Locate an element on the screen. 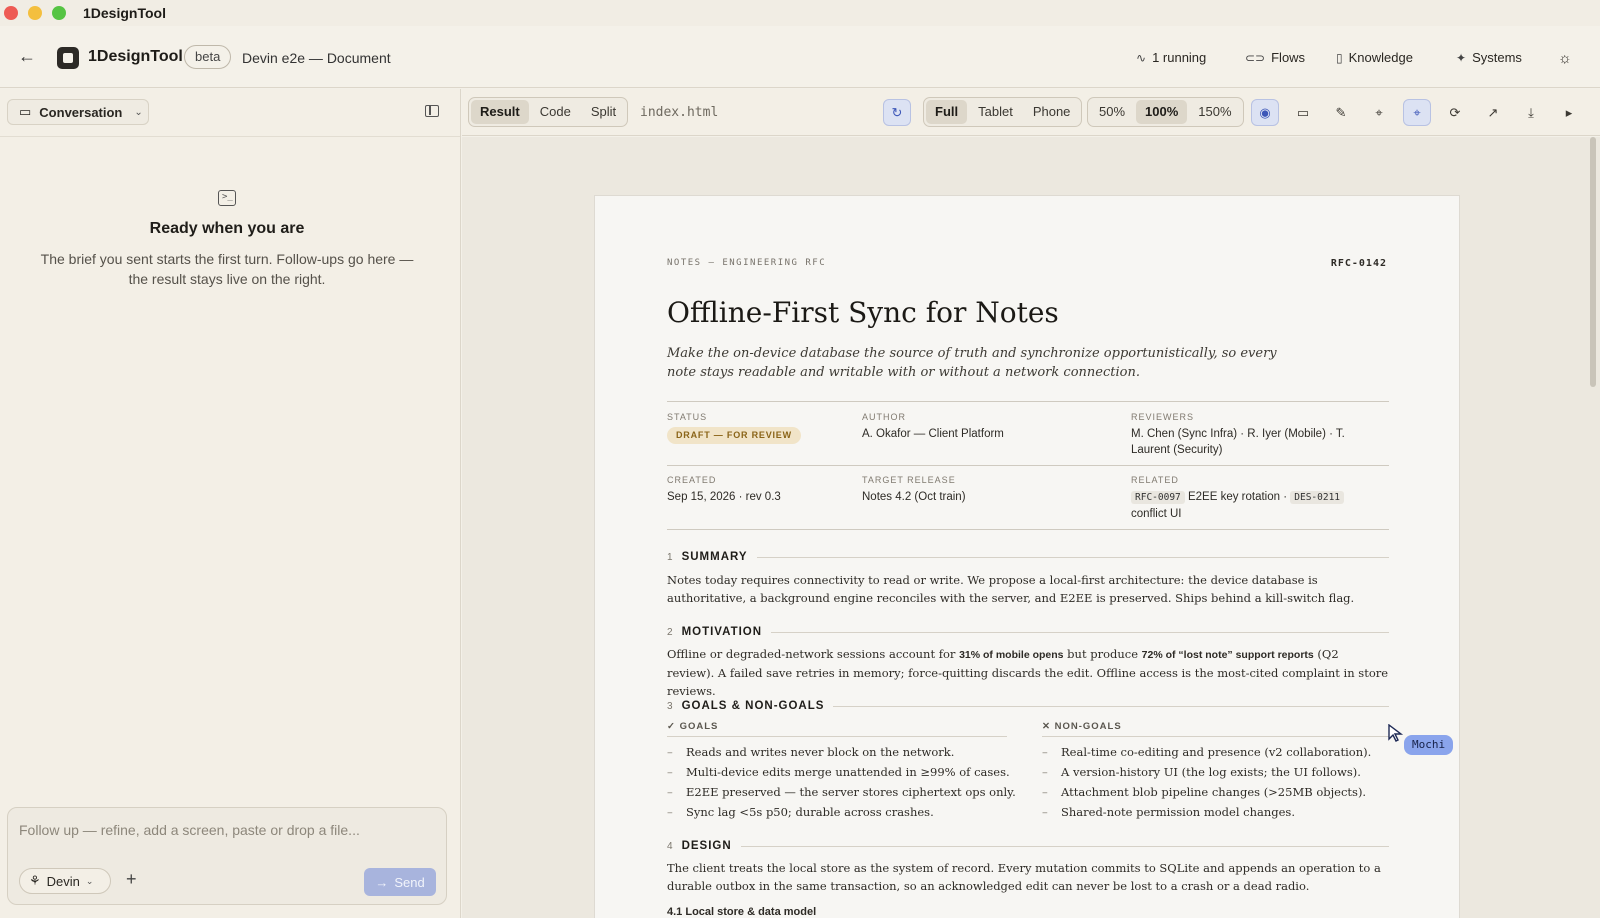 Image resolution: width=1600 pixels, height=918 pixels. running-indicator: ∿ 1 running is located at coordinates (1171, 57).